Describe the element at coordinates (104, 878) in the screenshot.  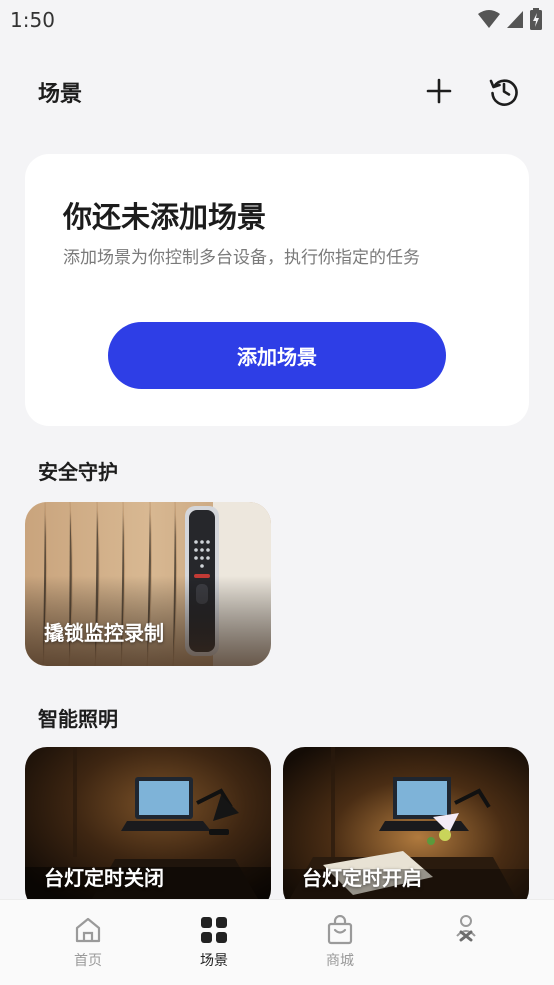
I see `scene-label: 台灯定时关闭` at that location.